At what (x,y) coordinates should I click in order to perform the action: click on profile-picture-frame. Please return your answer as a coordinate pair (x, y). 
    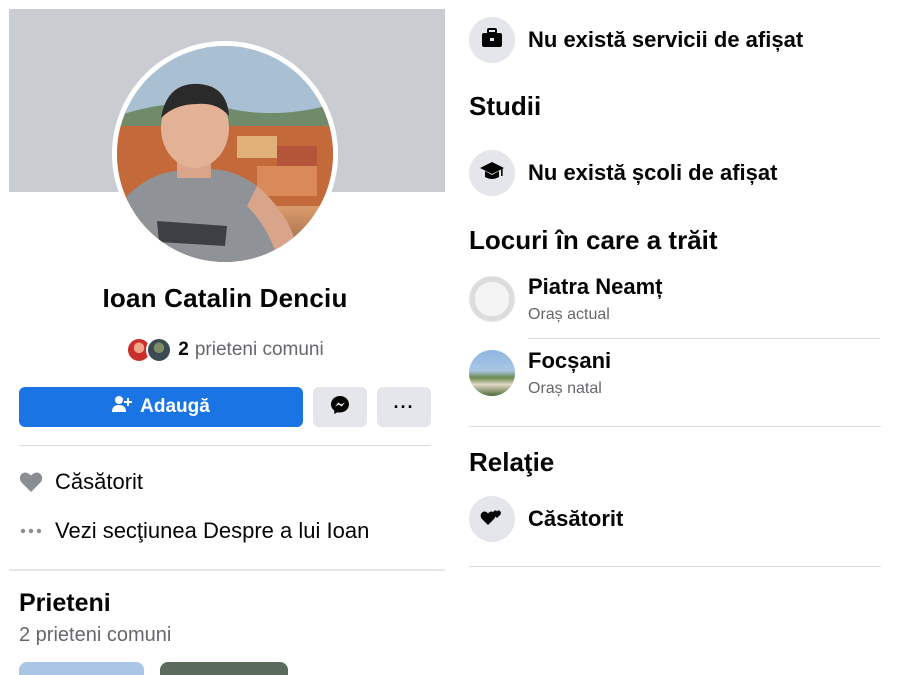
    Looking at the image, I should click on (225, 154).